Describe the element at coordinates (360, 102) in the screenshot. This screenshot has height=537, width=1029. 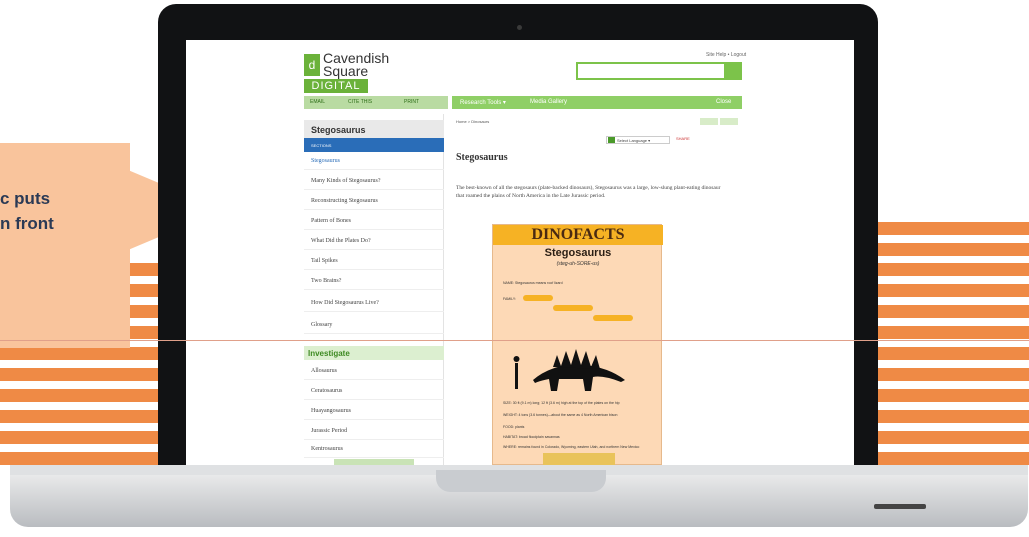
I see `cite-button: CITE THIS` at that location.